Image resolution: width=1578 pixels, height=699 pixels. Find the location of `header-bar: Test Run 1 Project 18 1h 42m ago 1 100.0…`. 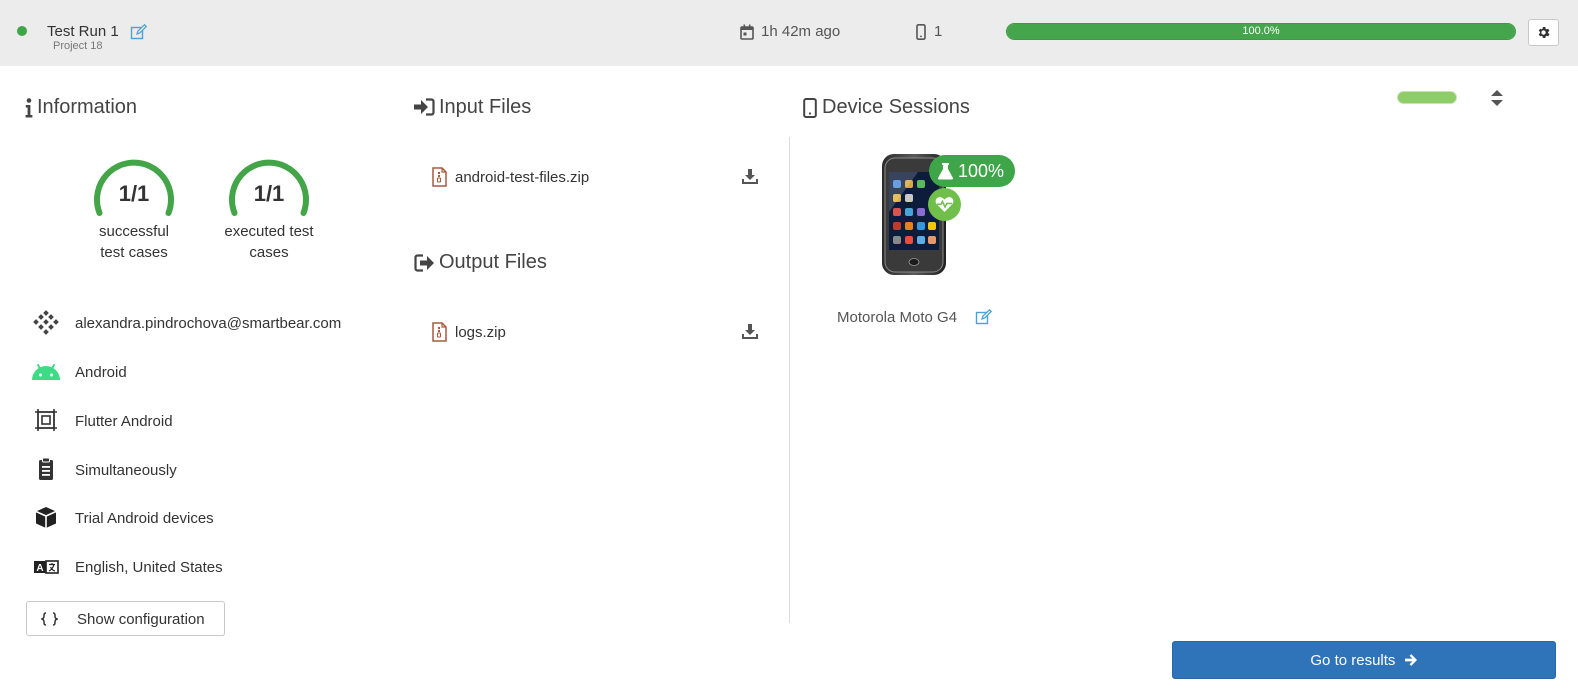

header-bar: Test Run 1 Project 18 1h 42m ago 1 100.0… is located at coordinates (789, 33).